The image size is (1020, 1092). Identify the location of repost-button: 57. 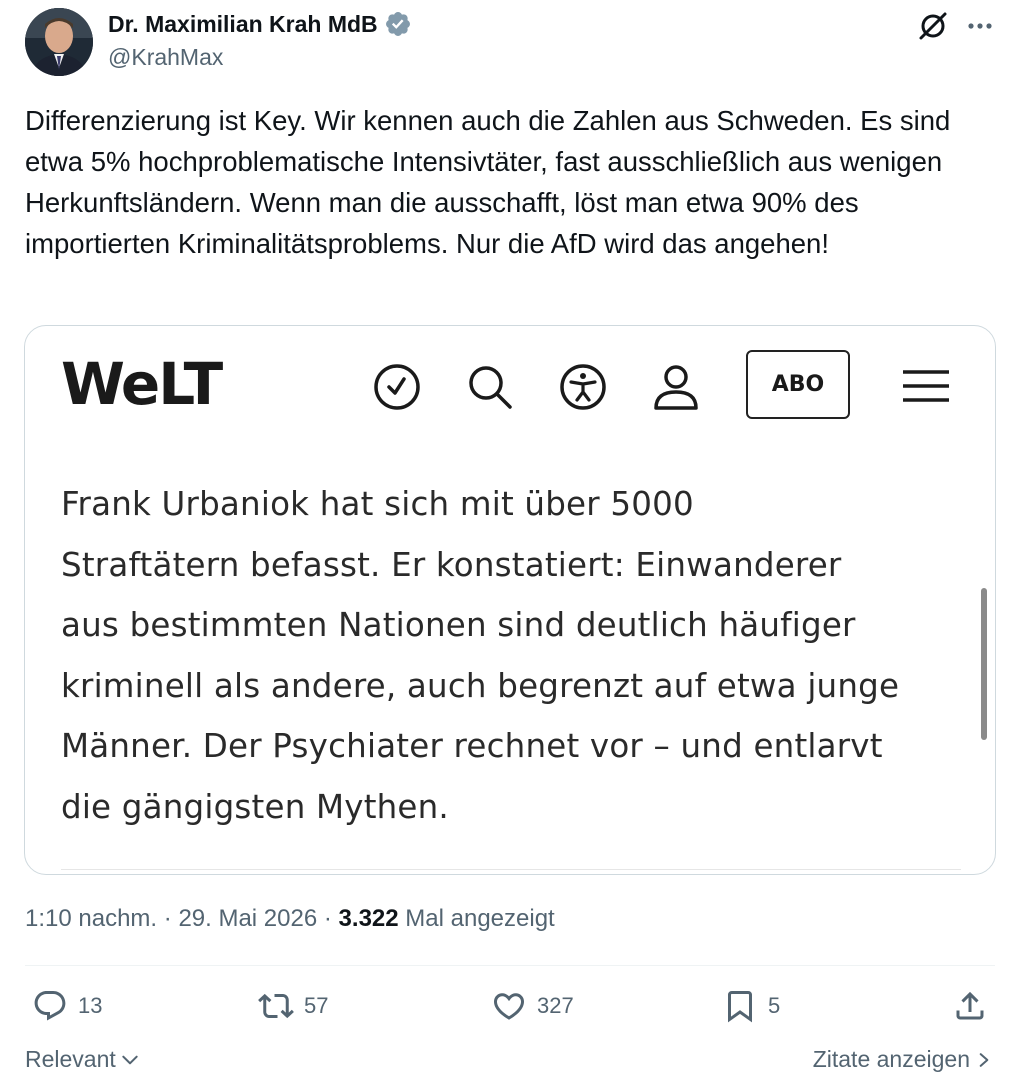
(293, 1006).